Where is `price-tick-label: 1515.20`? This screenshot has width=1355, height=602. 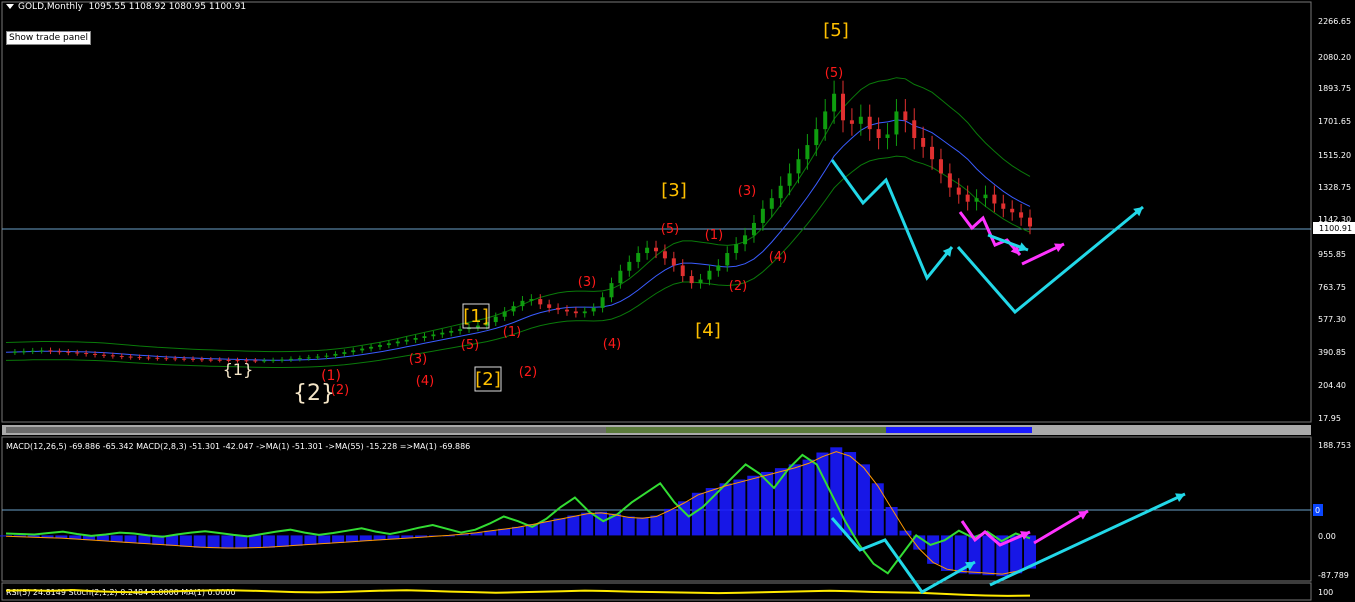
price-tick-label: 1515.20 is located at coordinates (1334, 155).